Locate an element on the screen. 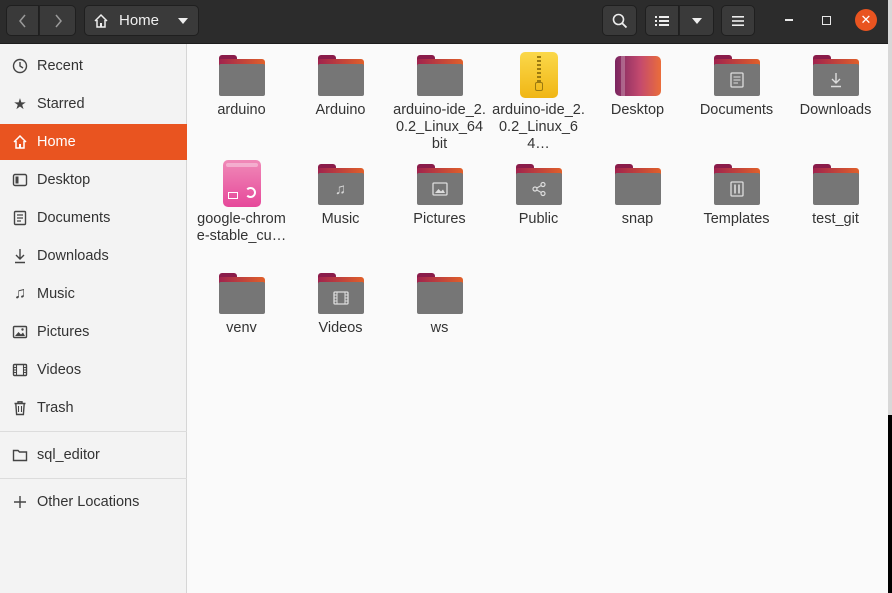 The image size is (892, 593). path-bar-label: Home is located at coordinates (139, 20).